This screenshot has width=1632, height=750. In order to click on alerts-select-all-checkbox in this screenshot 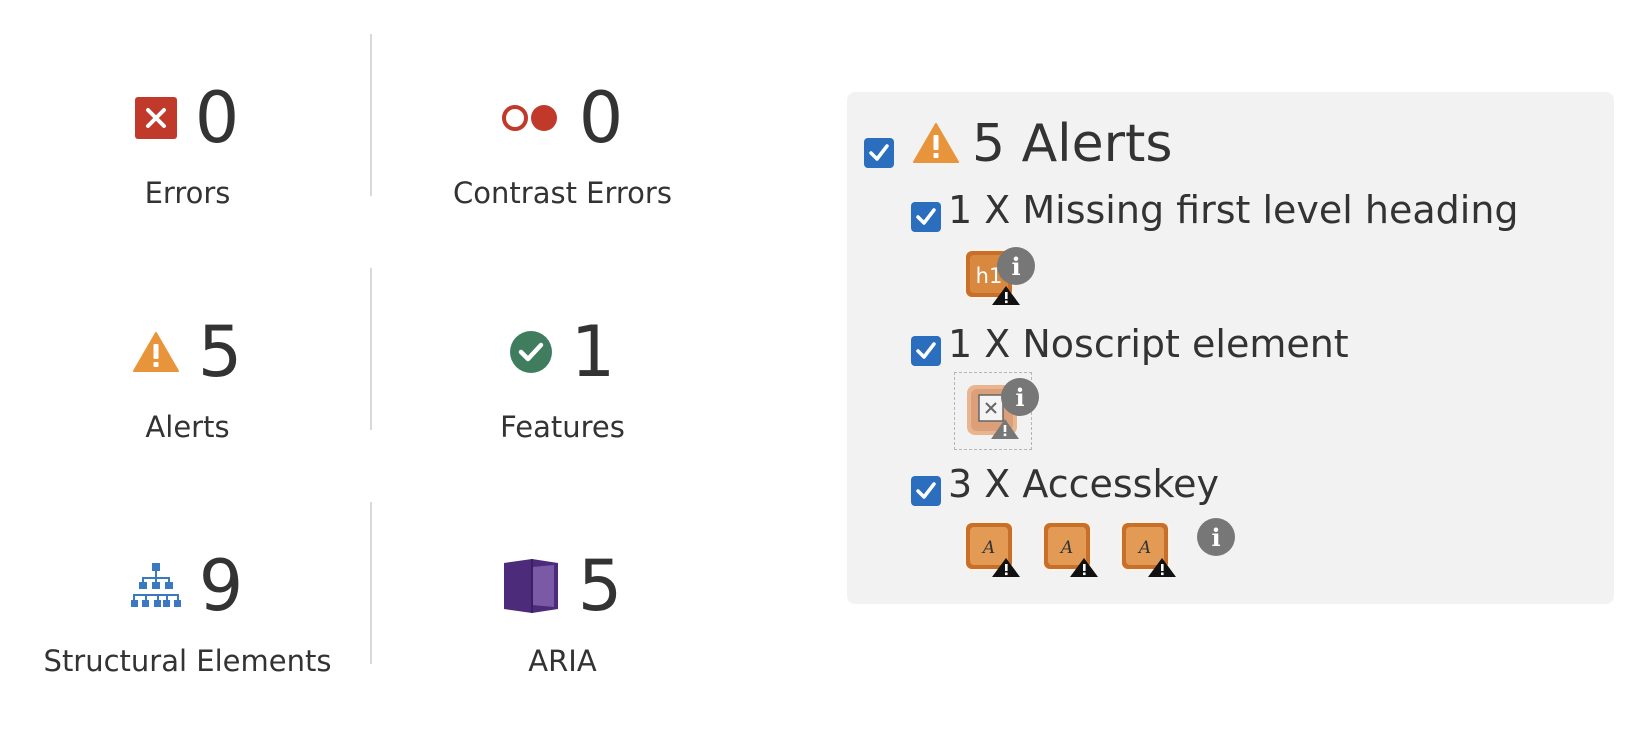, I will do `click(879, 153)`.